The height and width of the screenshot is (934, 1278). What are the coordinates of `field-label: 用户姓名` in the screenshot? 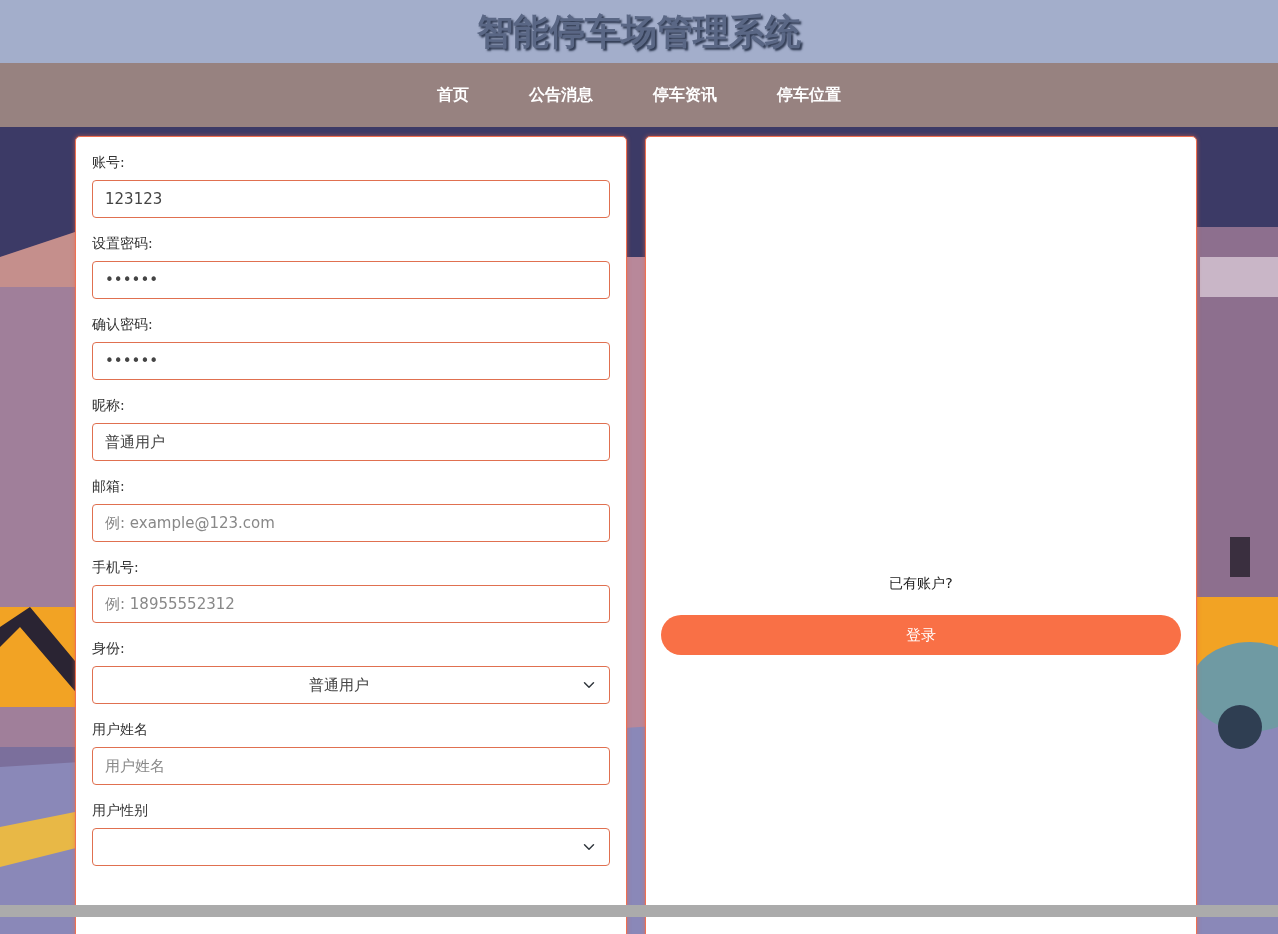 It's located at (120, 729).